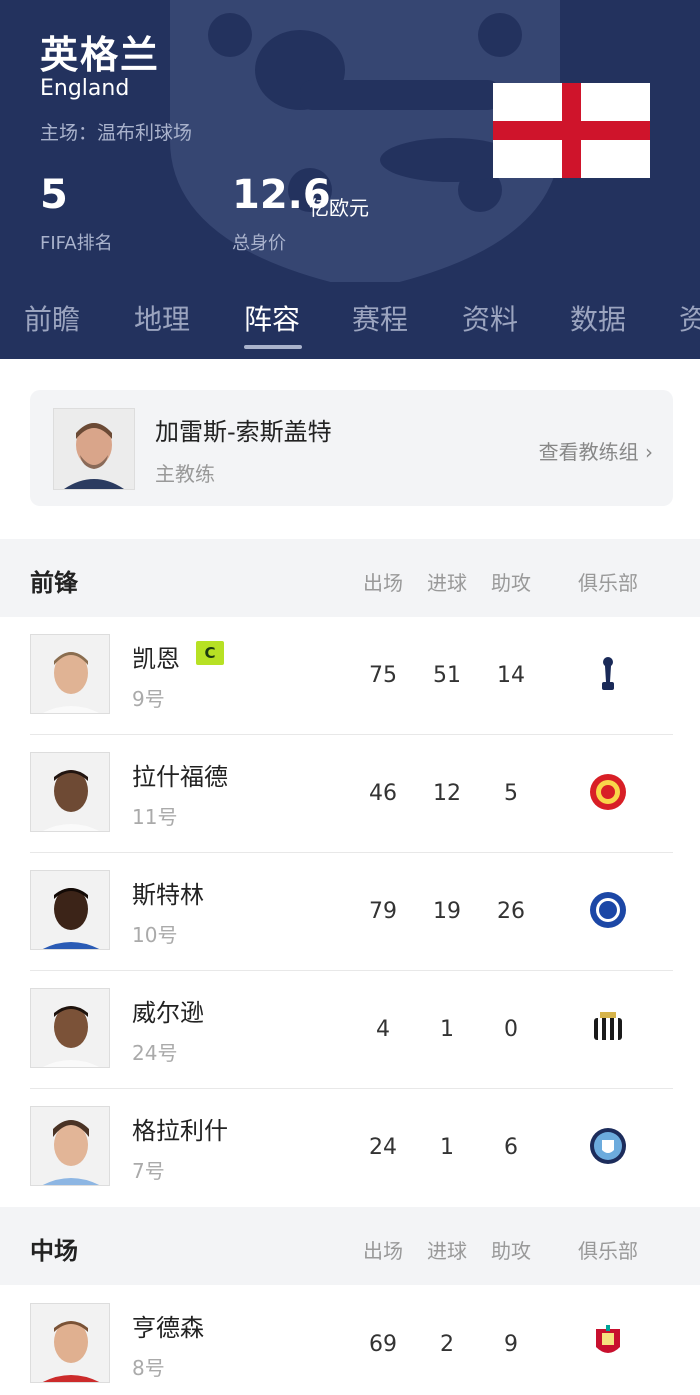 The width and height of the screenshot is (700, 1395). What do you see at coordinates (168, 895) in the screenshot?
I see `player-name: 斯特林` at bounding box center [168, 895].